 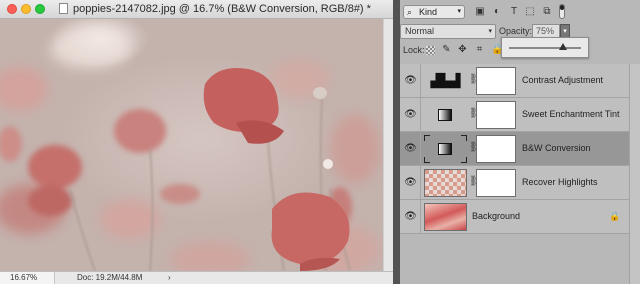 I want to click on minimize-window-button, so click(x=26, y=9).